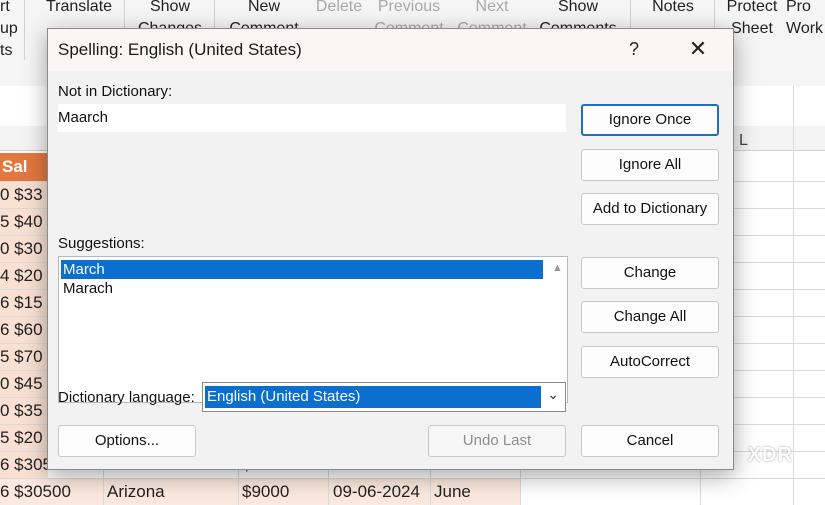  Describe the element at coordinates (650, 441) in the screenshot. I see `cancel-button: Cancel` at that location.